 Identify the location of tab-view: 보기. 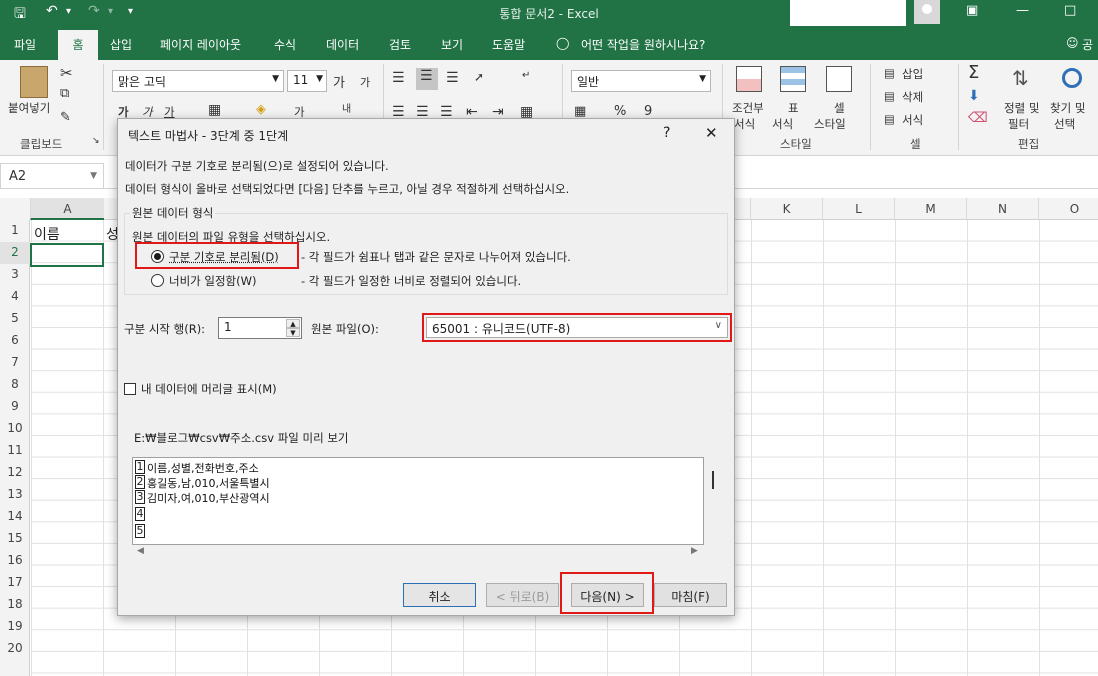
(452, 44).